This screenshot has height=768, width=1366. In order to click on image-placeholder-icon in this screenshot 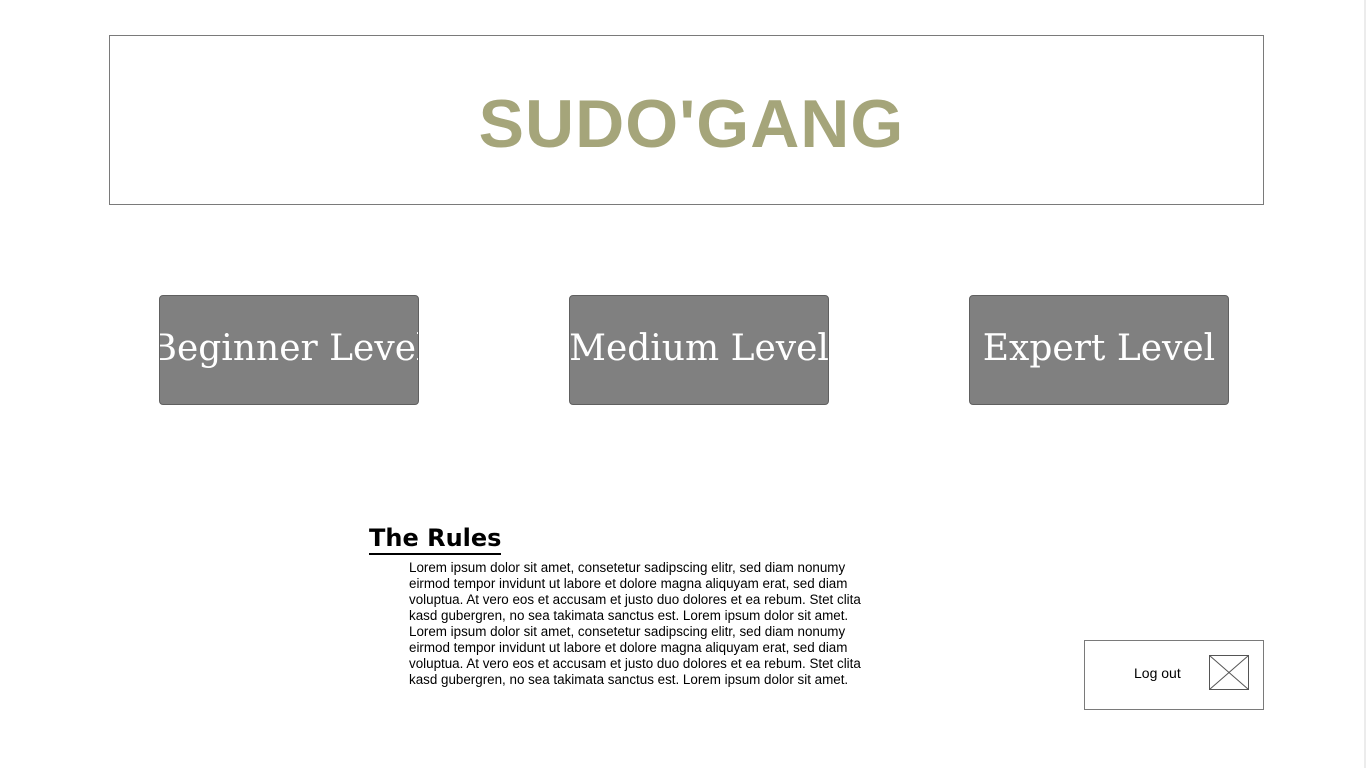, I will do `click(1229, 672)`.